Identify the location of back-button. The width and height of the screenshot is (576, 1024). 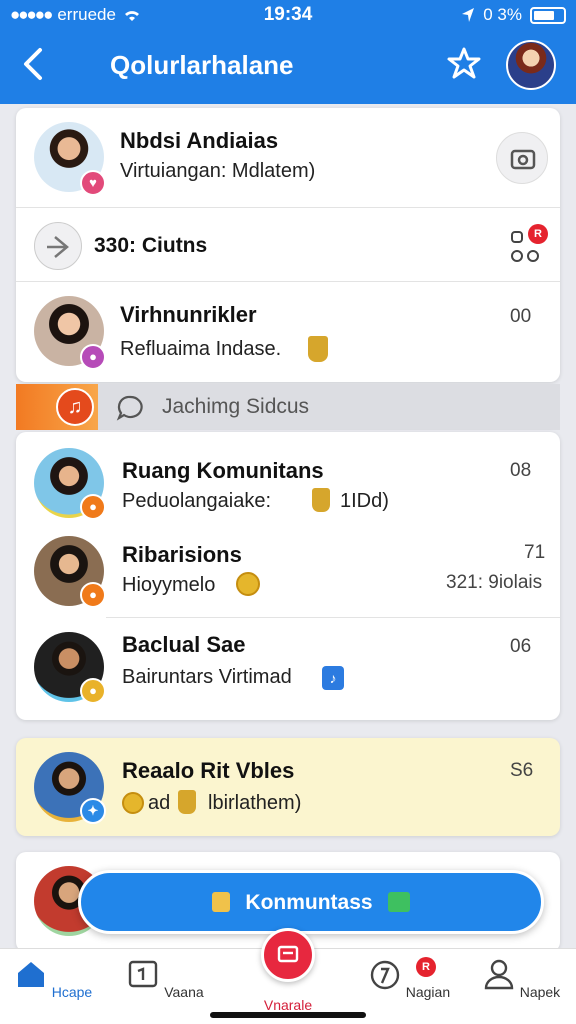
(38, 64).